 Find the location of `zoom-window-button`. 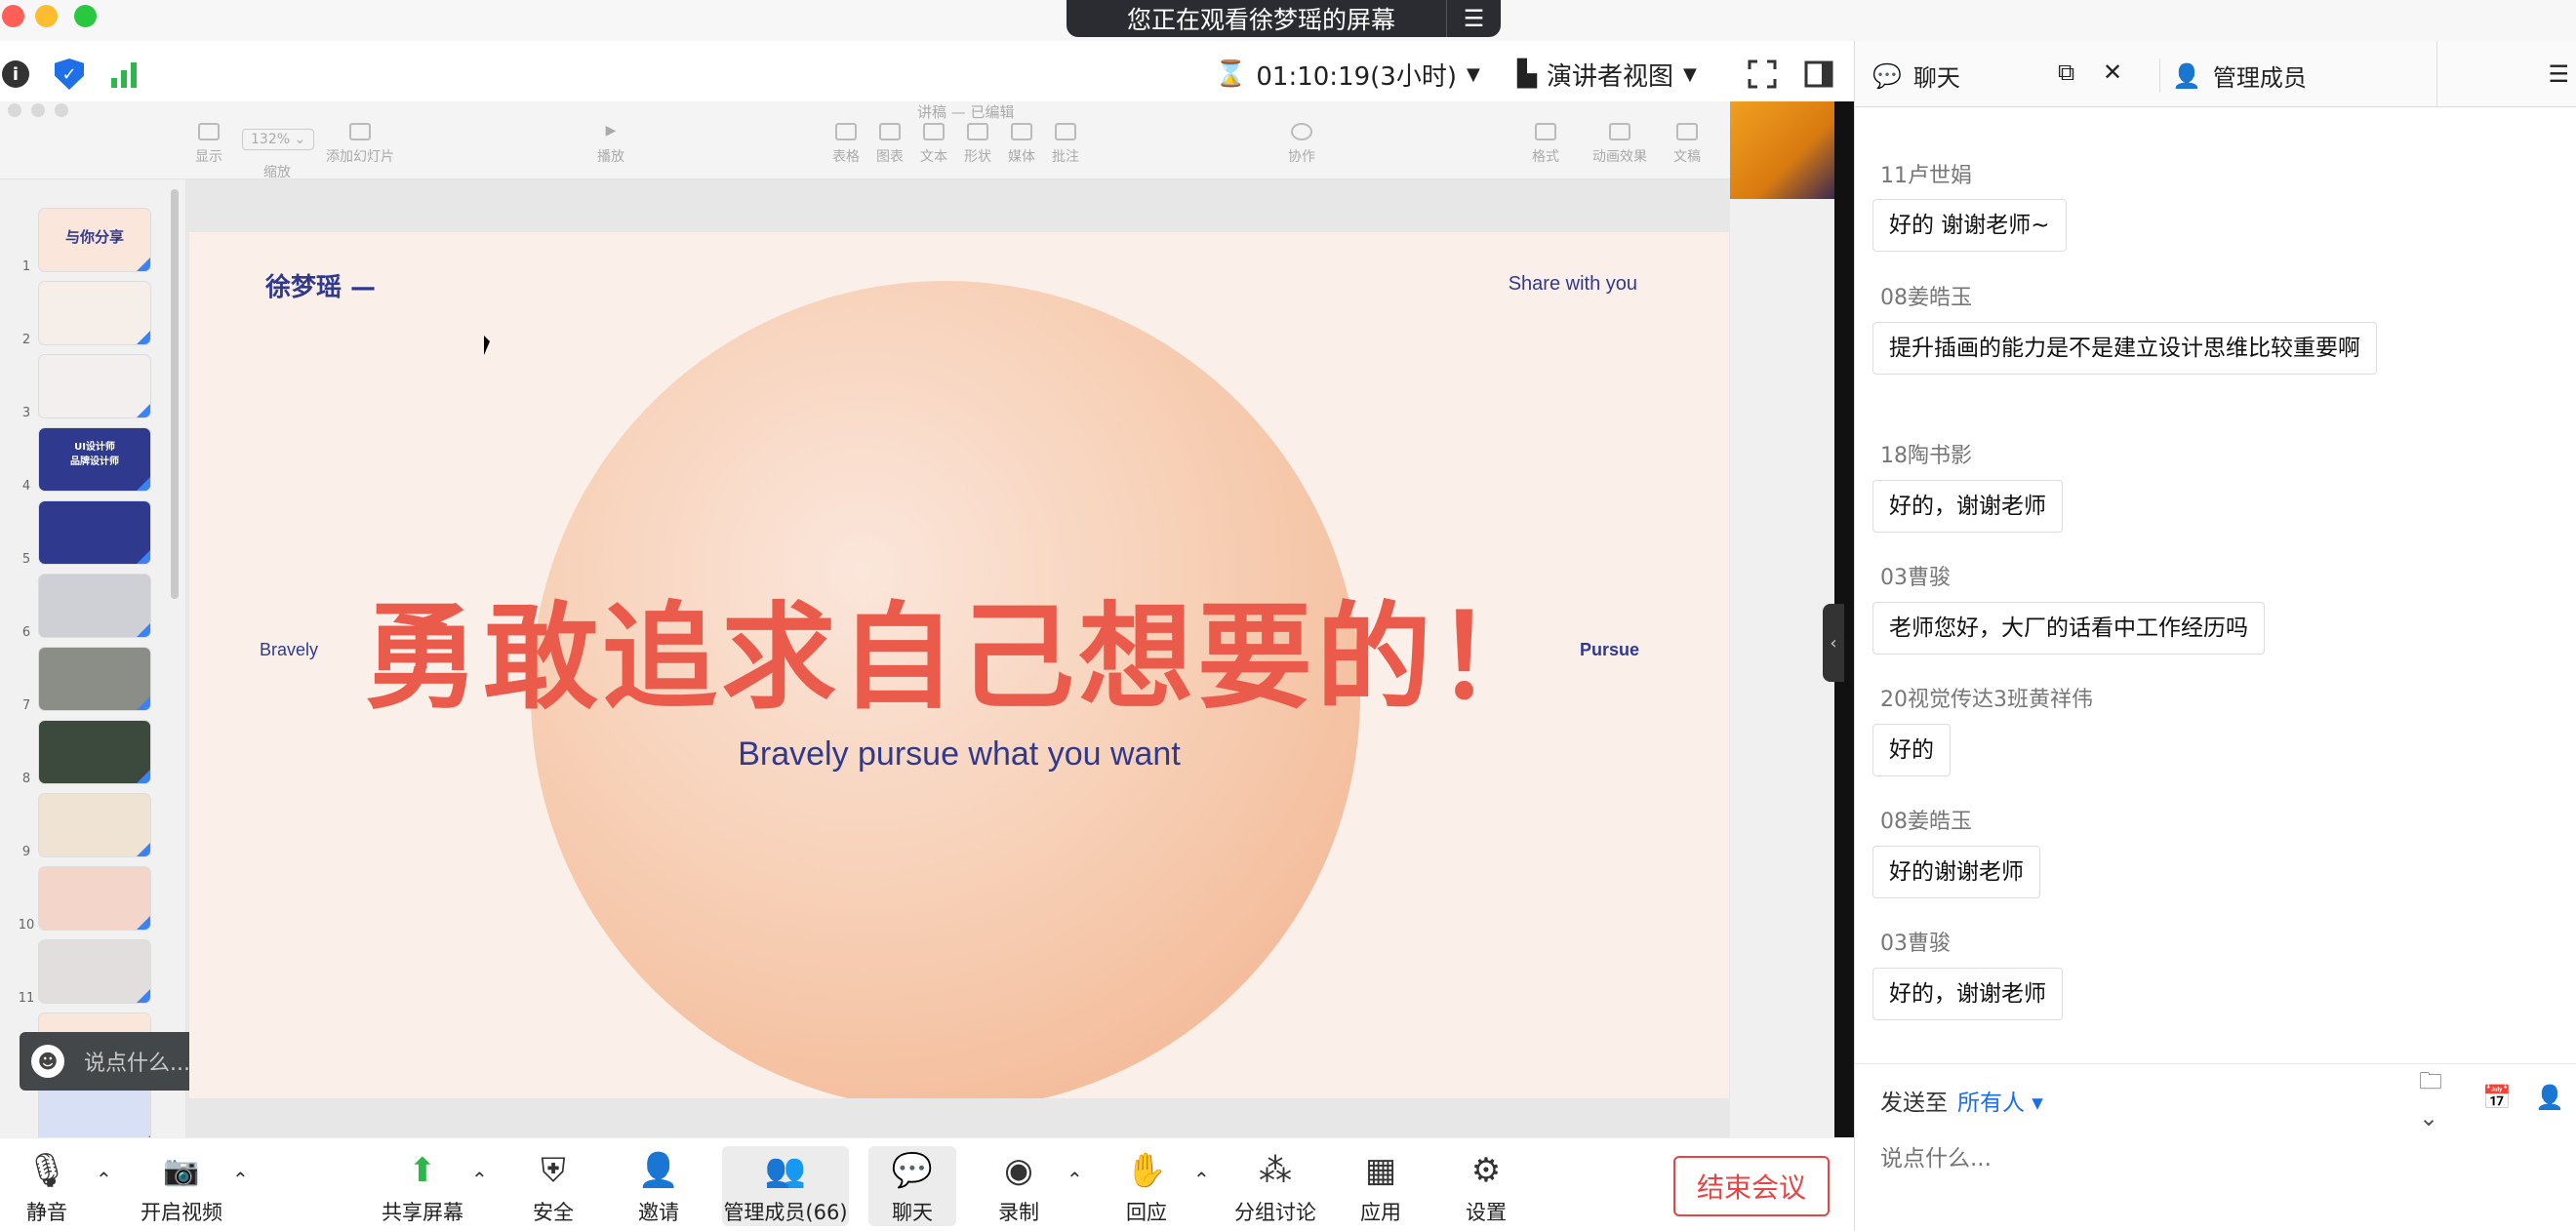

zoom-window-button is located at coordinates (85, 16).